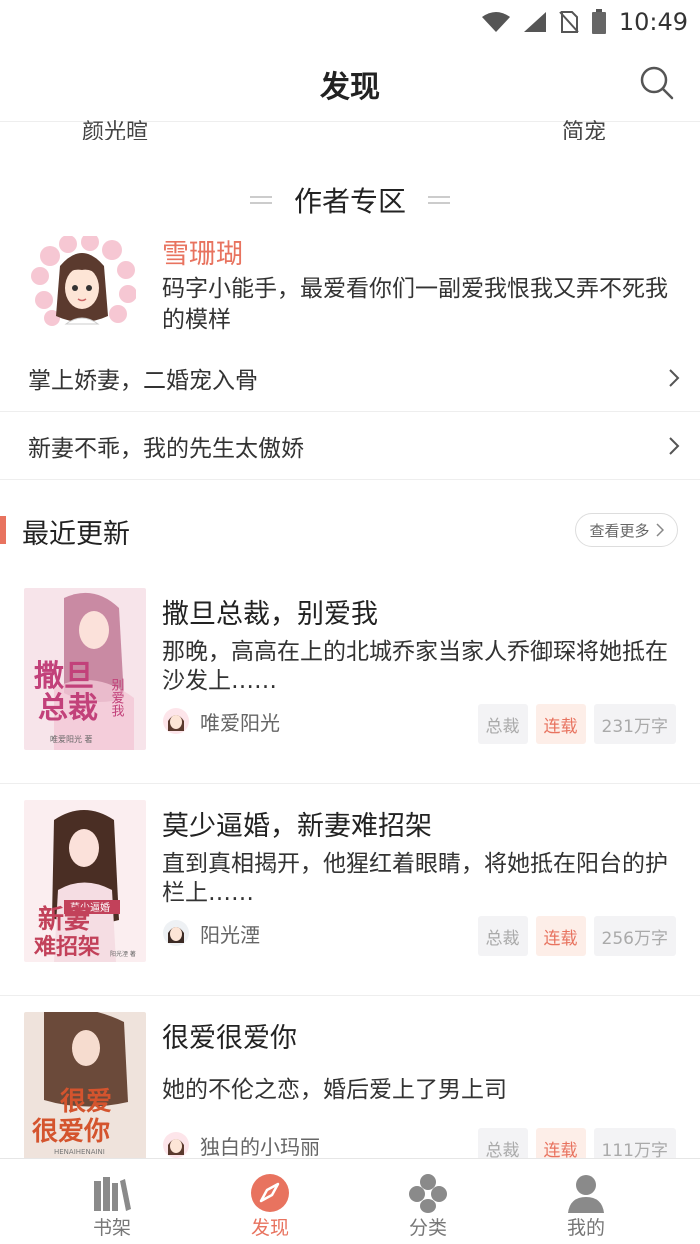 The image size is (700, 1244). Describe the element at coordinates (653, 22) in the screenshot. I see `status-time: 10:49` at that location.